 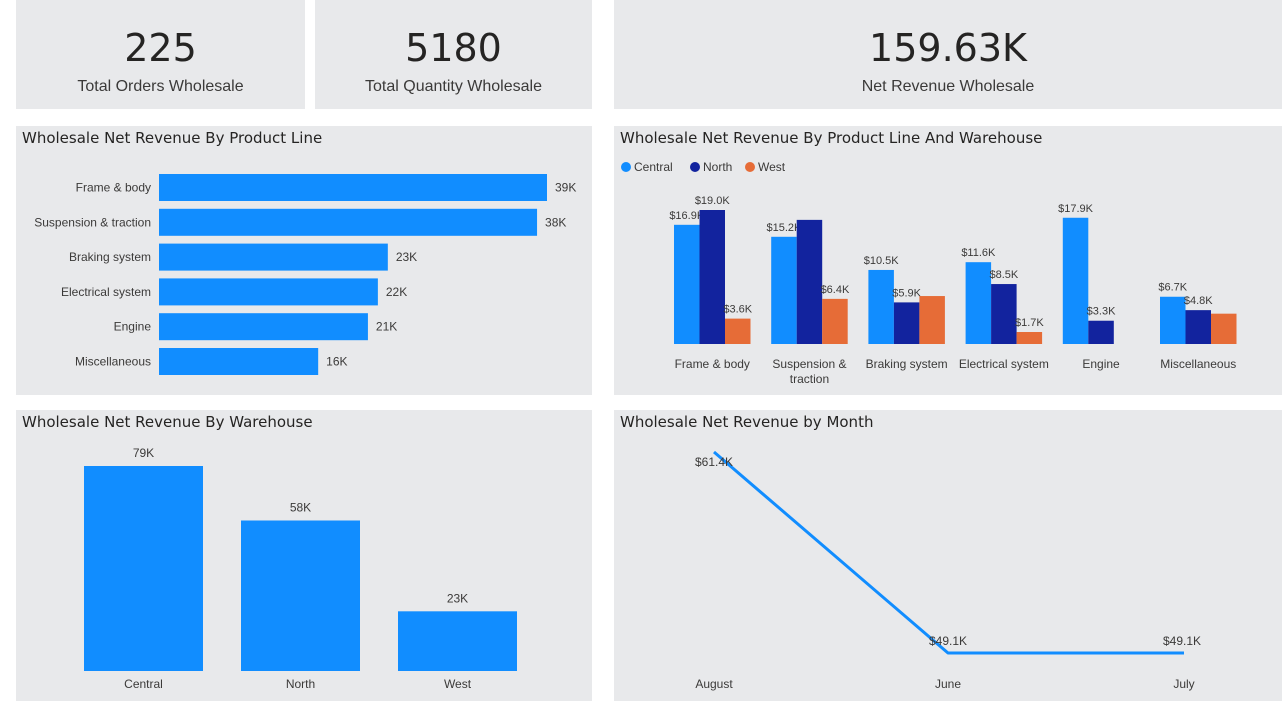 What do you see at coordinates (92, 222) in the screenshot?
I see `category-label: Suspension & traction` at bounding box center [92, 222].